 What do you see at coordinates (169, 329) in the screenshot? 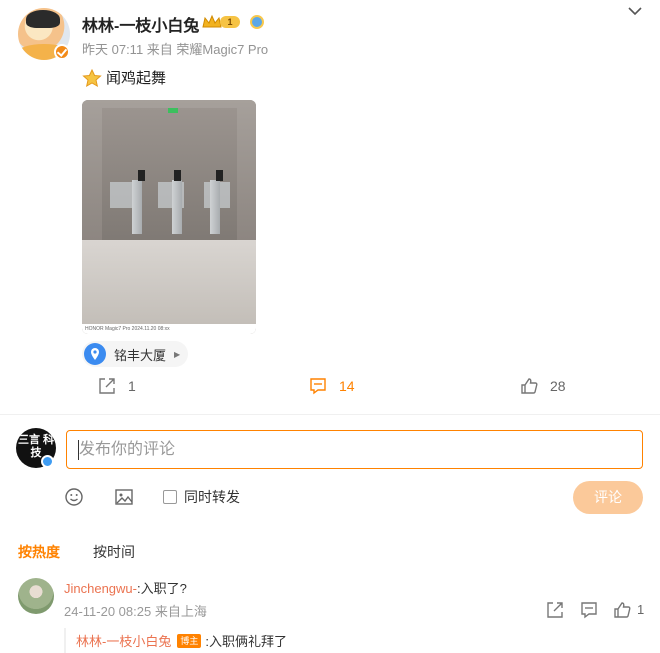
I see `photo-watermark: HONOR Magic7 Pro 2024.11.20 08:xx` at bounding box center [169, 329].